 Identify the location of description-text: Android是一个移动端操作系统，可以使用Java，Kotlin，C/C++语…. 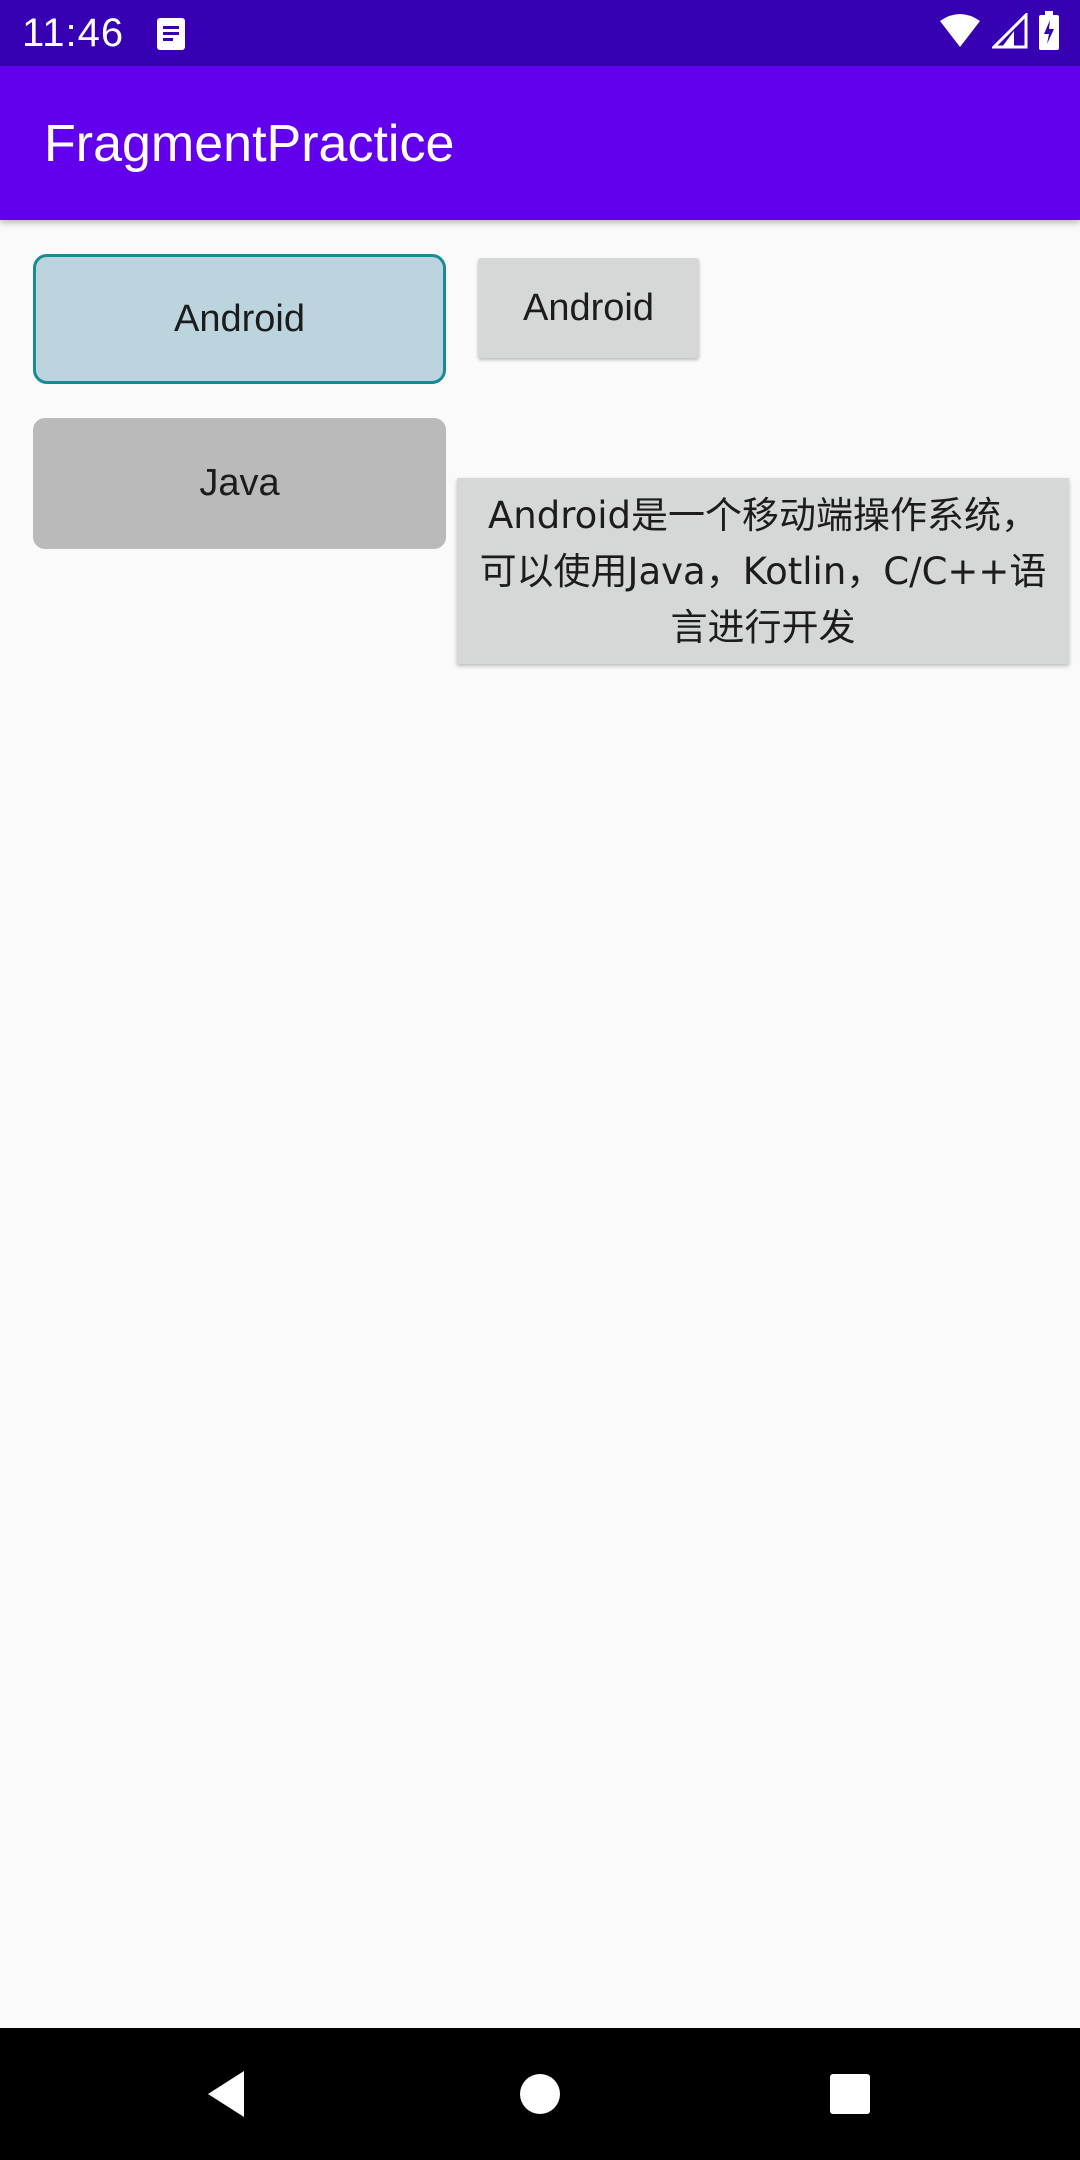
(763, 571).